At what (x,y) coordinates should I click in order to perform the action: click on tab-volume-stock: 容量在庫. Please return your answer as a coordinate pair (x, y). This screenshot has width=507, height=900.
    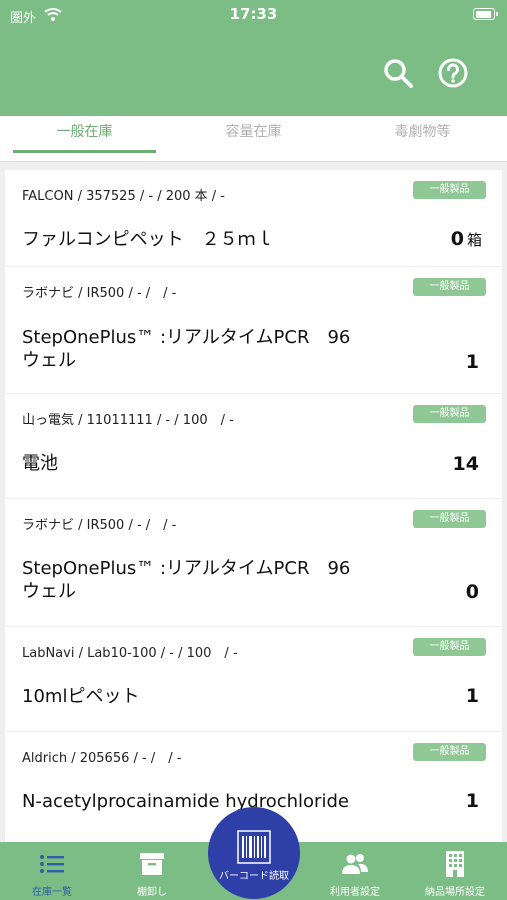
    Looking at the image, I should click on (253, 139).